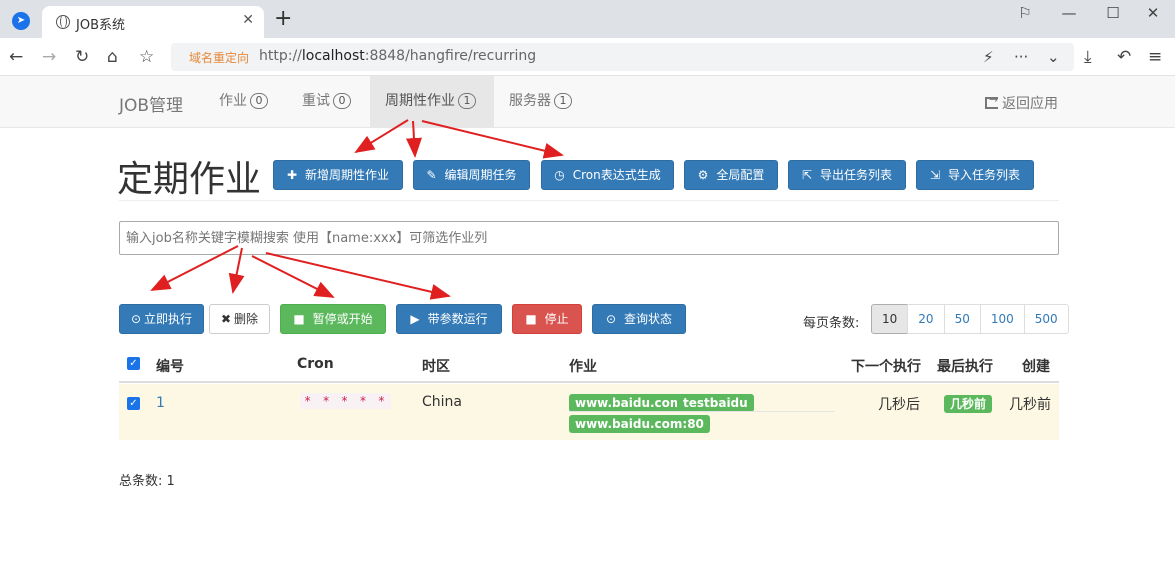 The width and height of the screenshot is (1175, 561). What do you see at coordinates (1036, 366) in the screenshot?
I see `column-header-created: 创建` at bounding box center [1036, 366].